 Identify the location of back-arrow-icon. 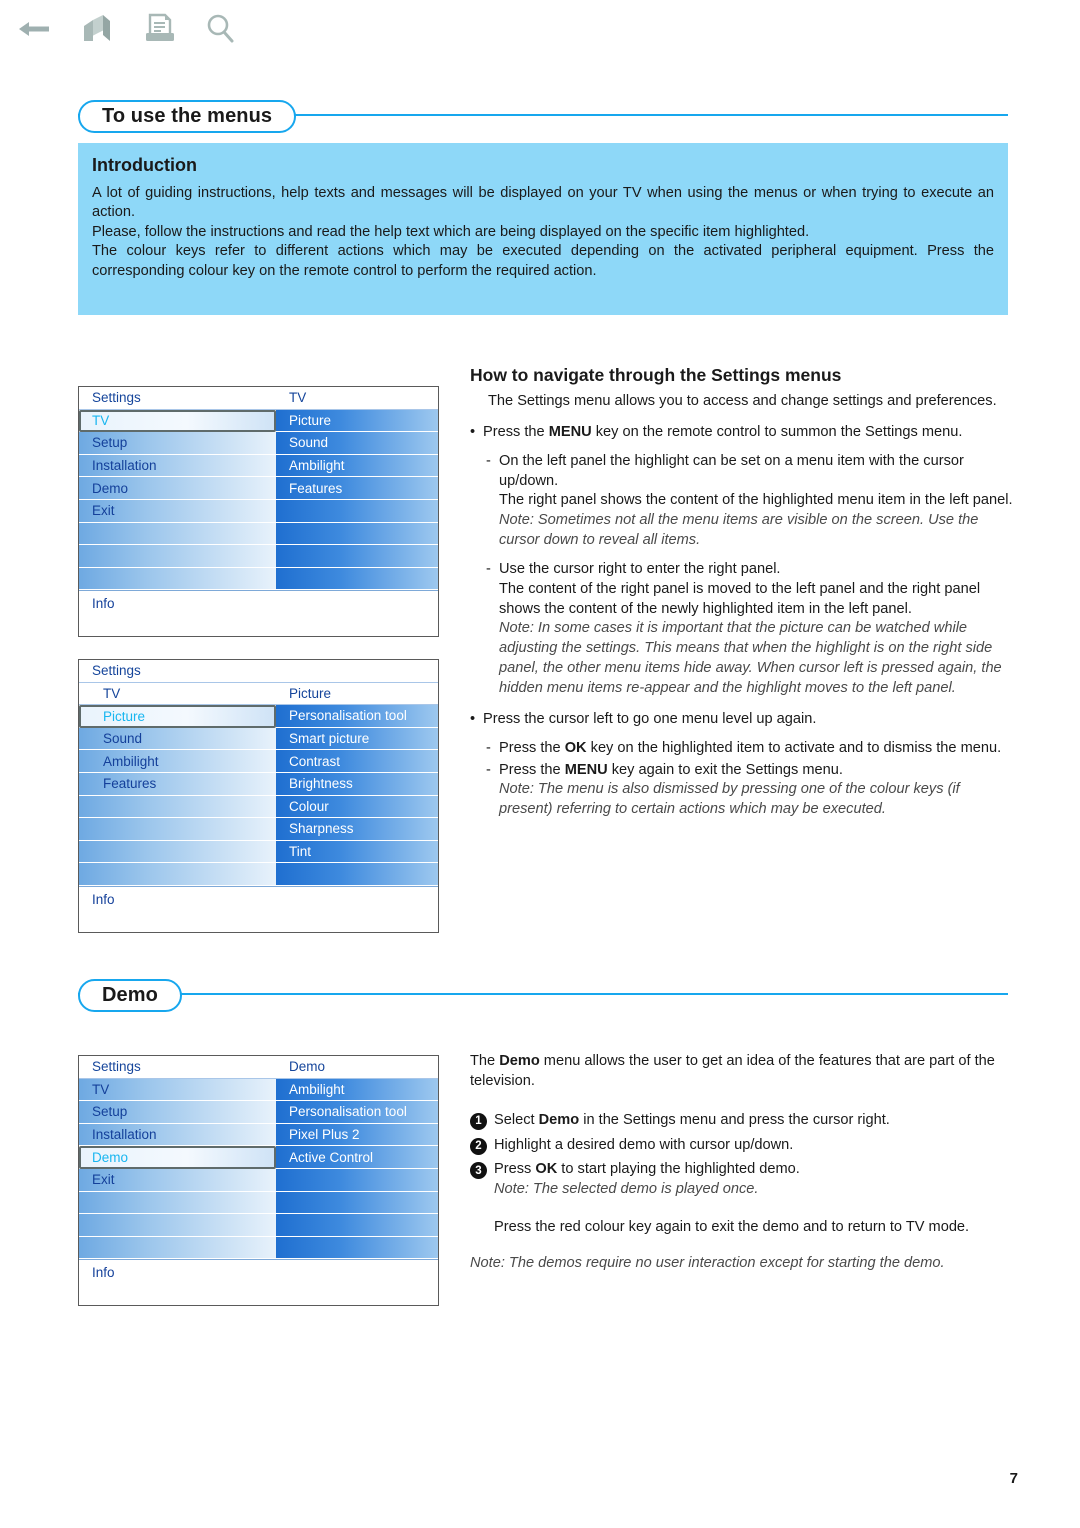
(34, 29).